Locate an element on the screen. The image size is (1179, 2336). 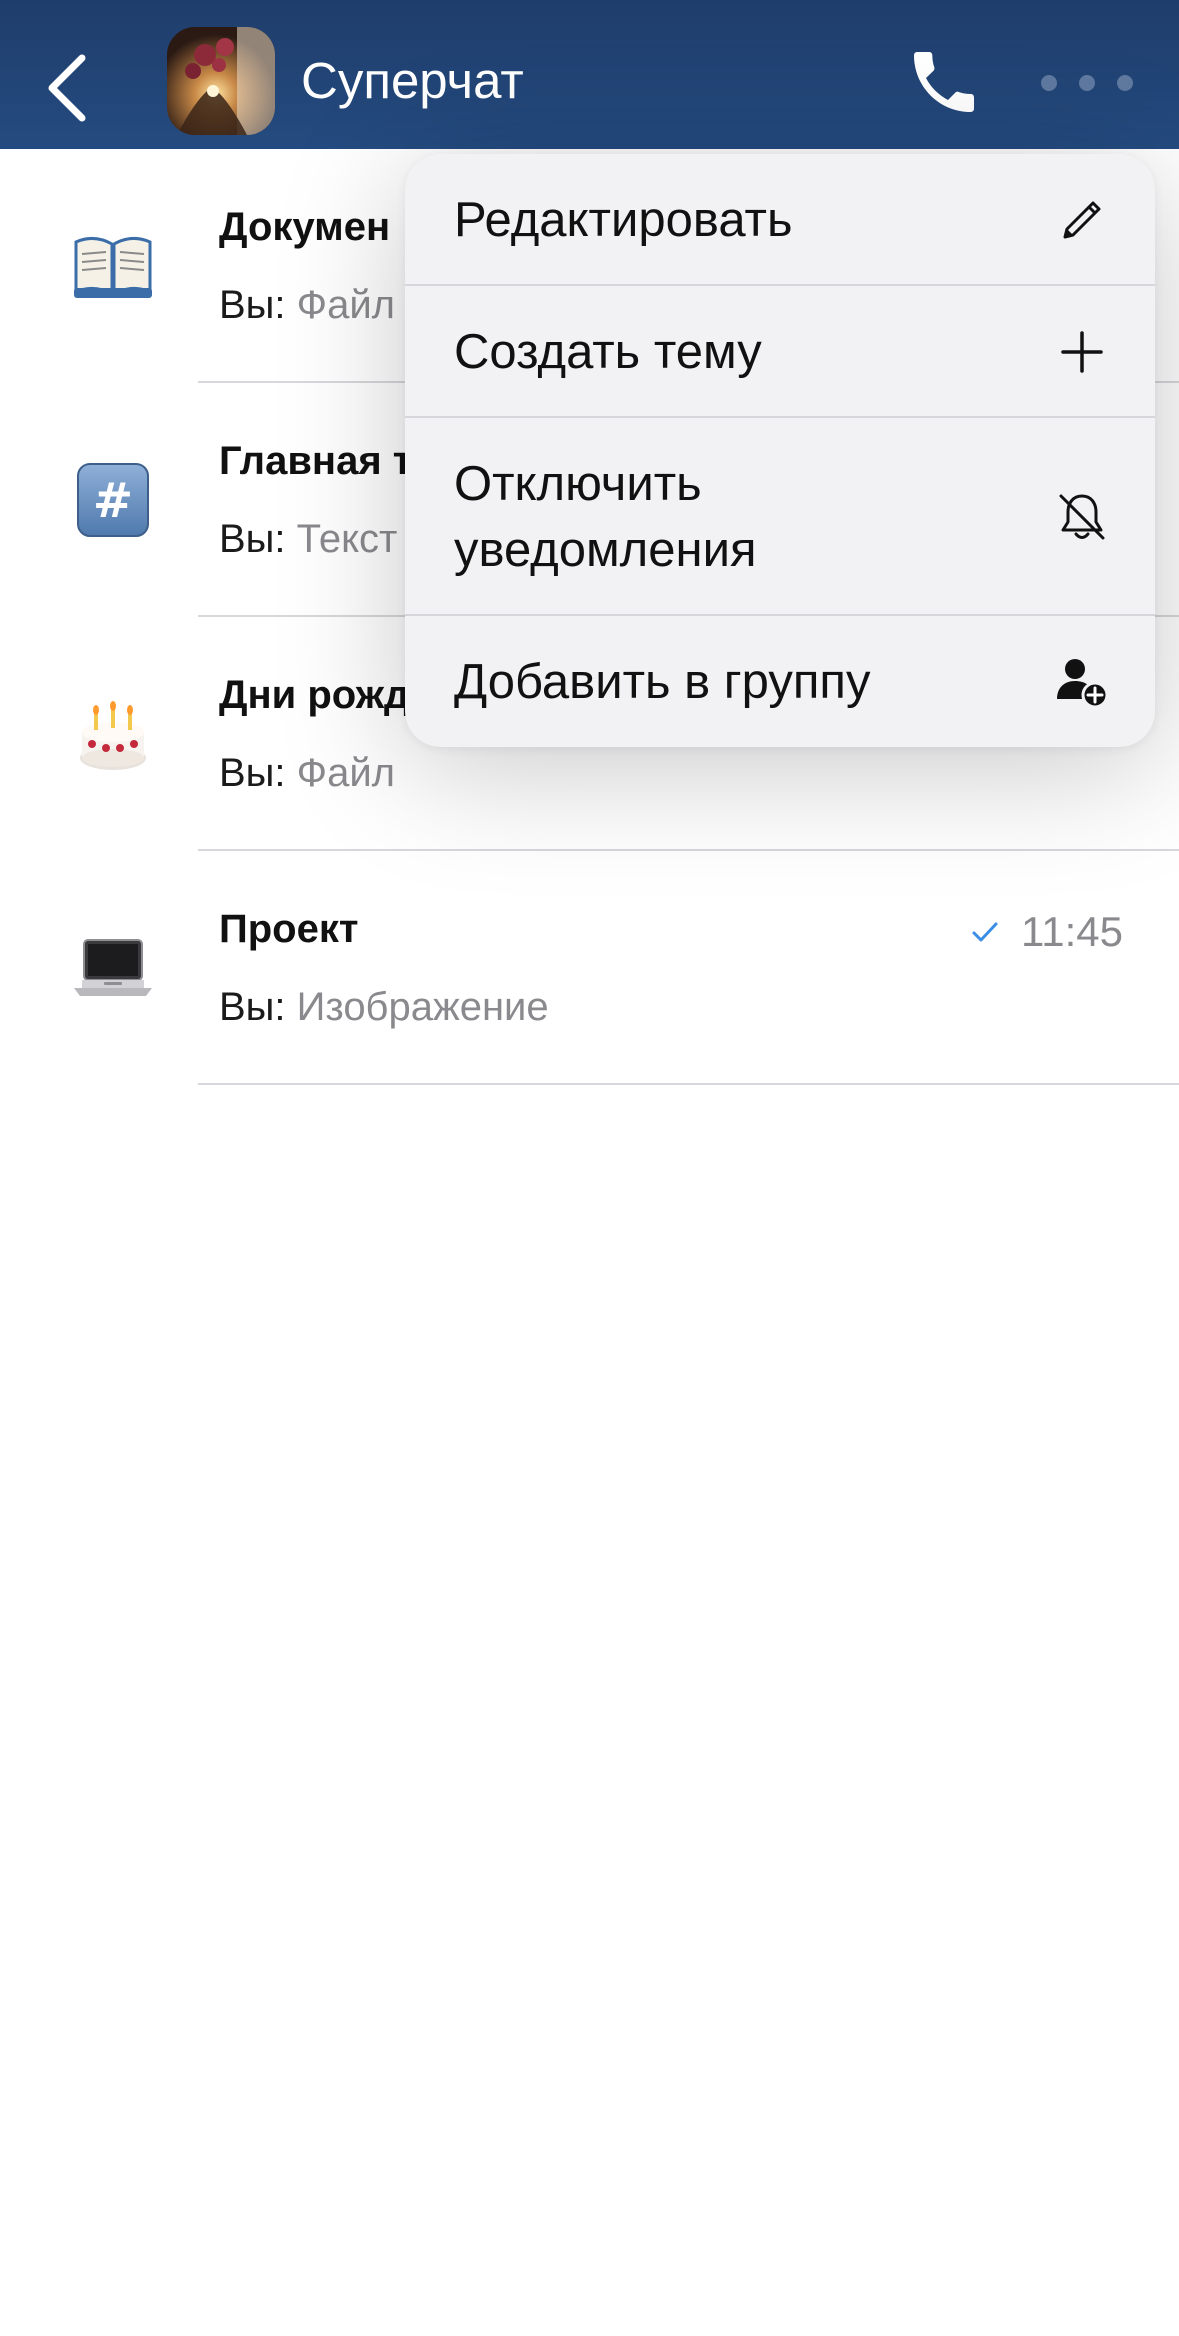
check-icon is located at coordinates (985, 932).